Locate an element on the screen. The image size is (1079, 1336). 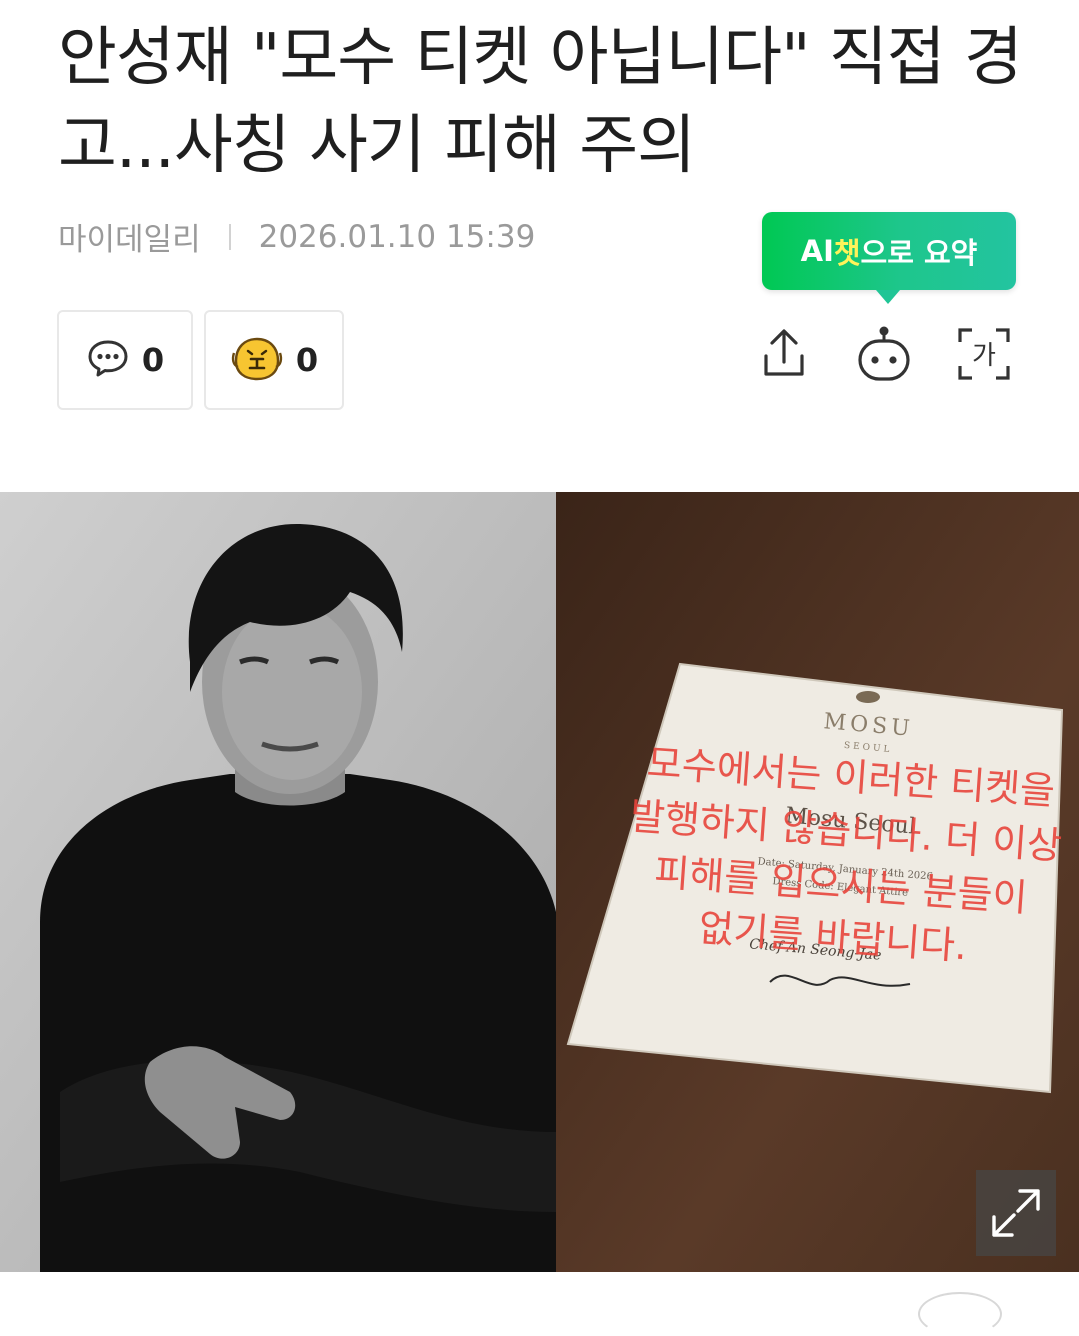
ai-chat-label: 챗 is located at coordinates (847, 253).